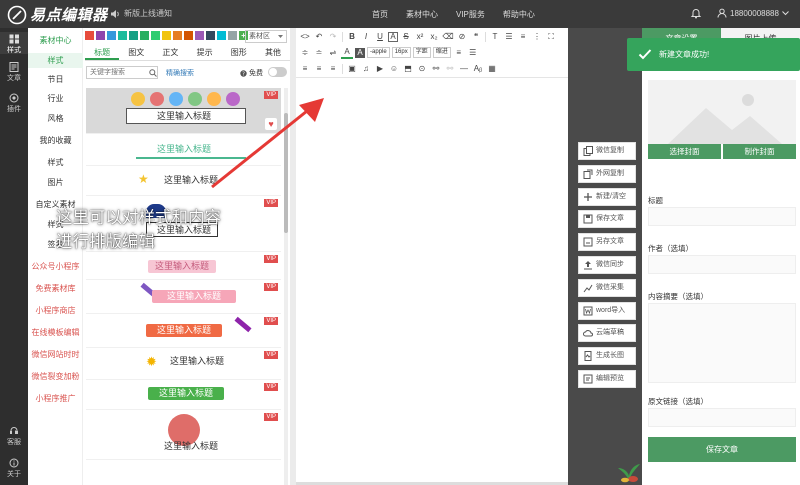 This screenshot has width=800, height=485. I want to click on unlink-icon: ⚯, so click(450, 69).